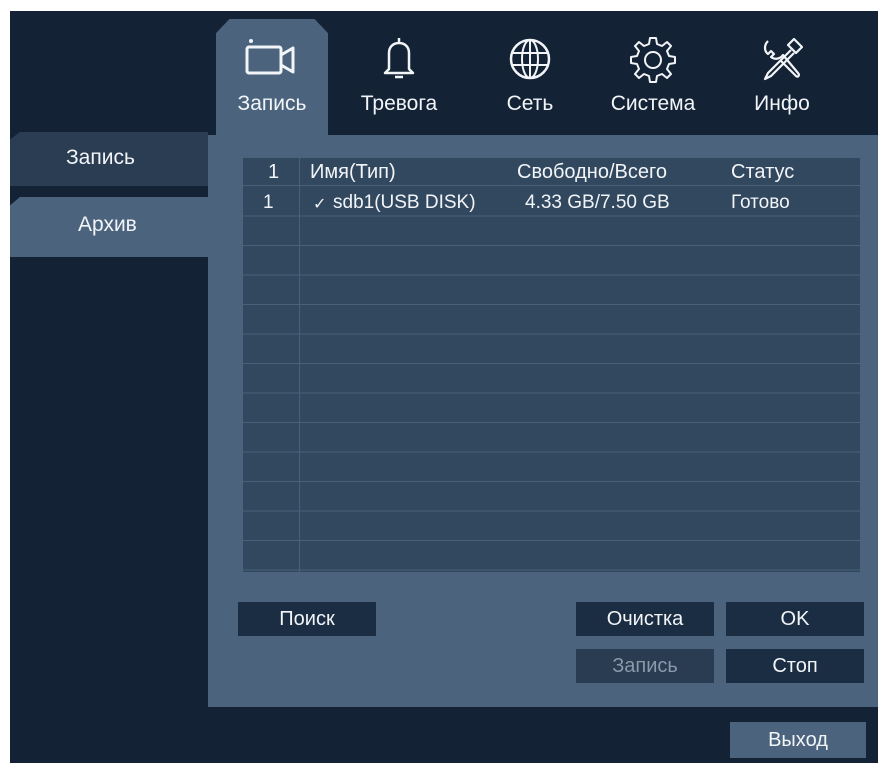  I want to click on video-camera-icon, so click(272, 59).